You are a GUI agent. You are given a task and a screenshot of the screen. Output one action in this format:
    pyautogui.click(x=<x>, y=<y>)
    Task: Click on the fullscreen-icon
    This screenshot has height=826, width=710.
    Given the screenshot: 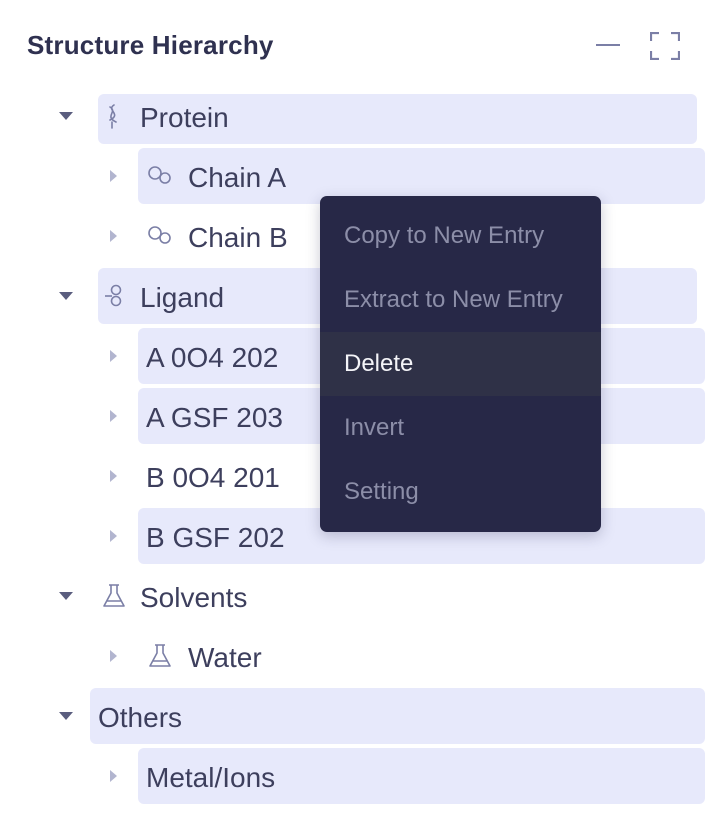 What is the action you would take?
    pyautogui.click(x=665, y=46)
    